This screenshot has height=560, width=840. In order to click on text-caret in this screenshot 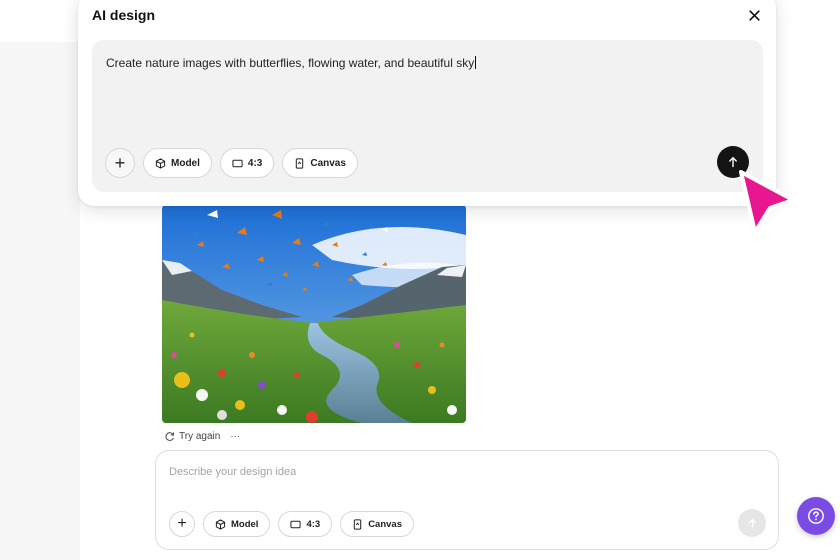, I will do `click(476, 62)`.